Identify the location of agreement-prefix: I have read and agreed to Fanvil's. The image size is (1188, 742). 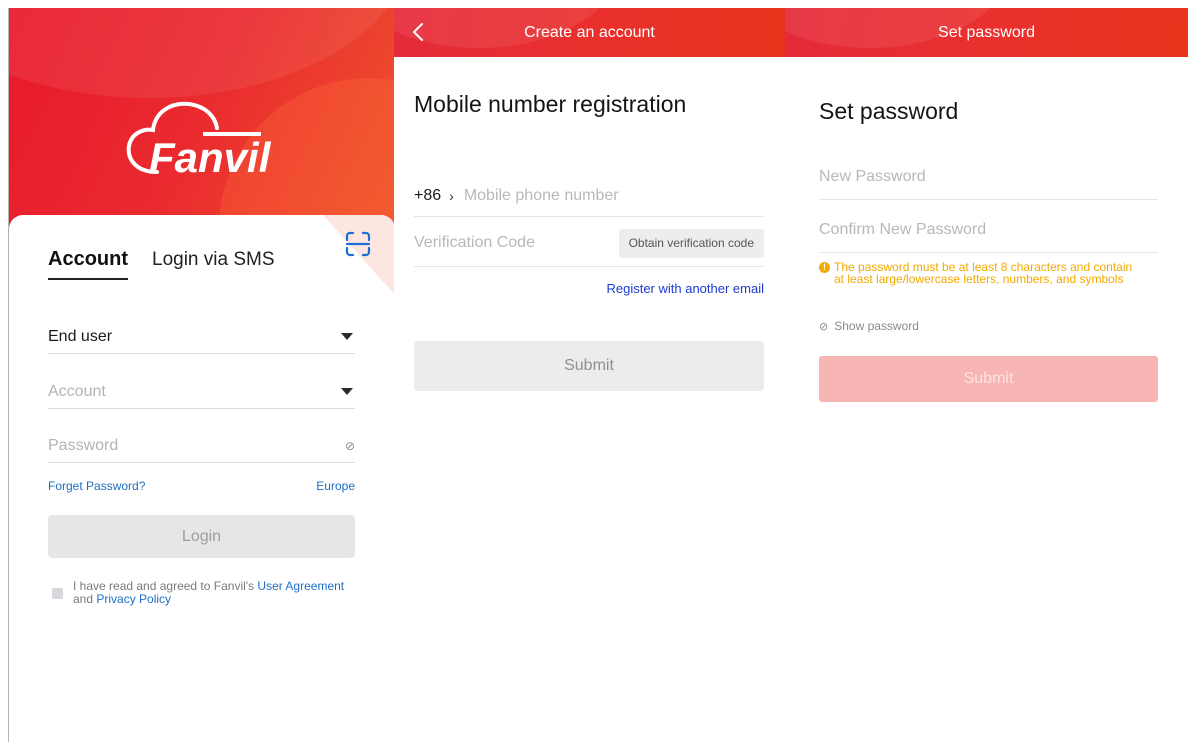
(164, 586).